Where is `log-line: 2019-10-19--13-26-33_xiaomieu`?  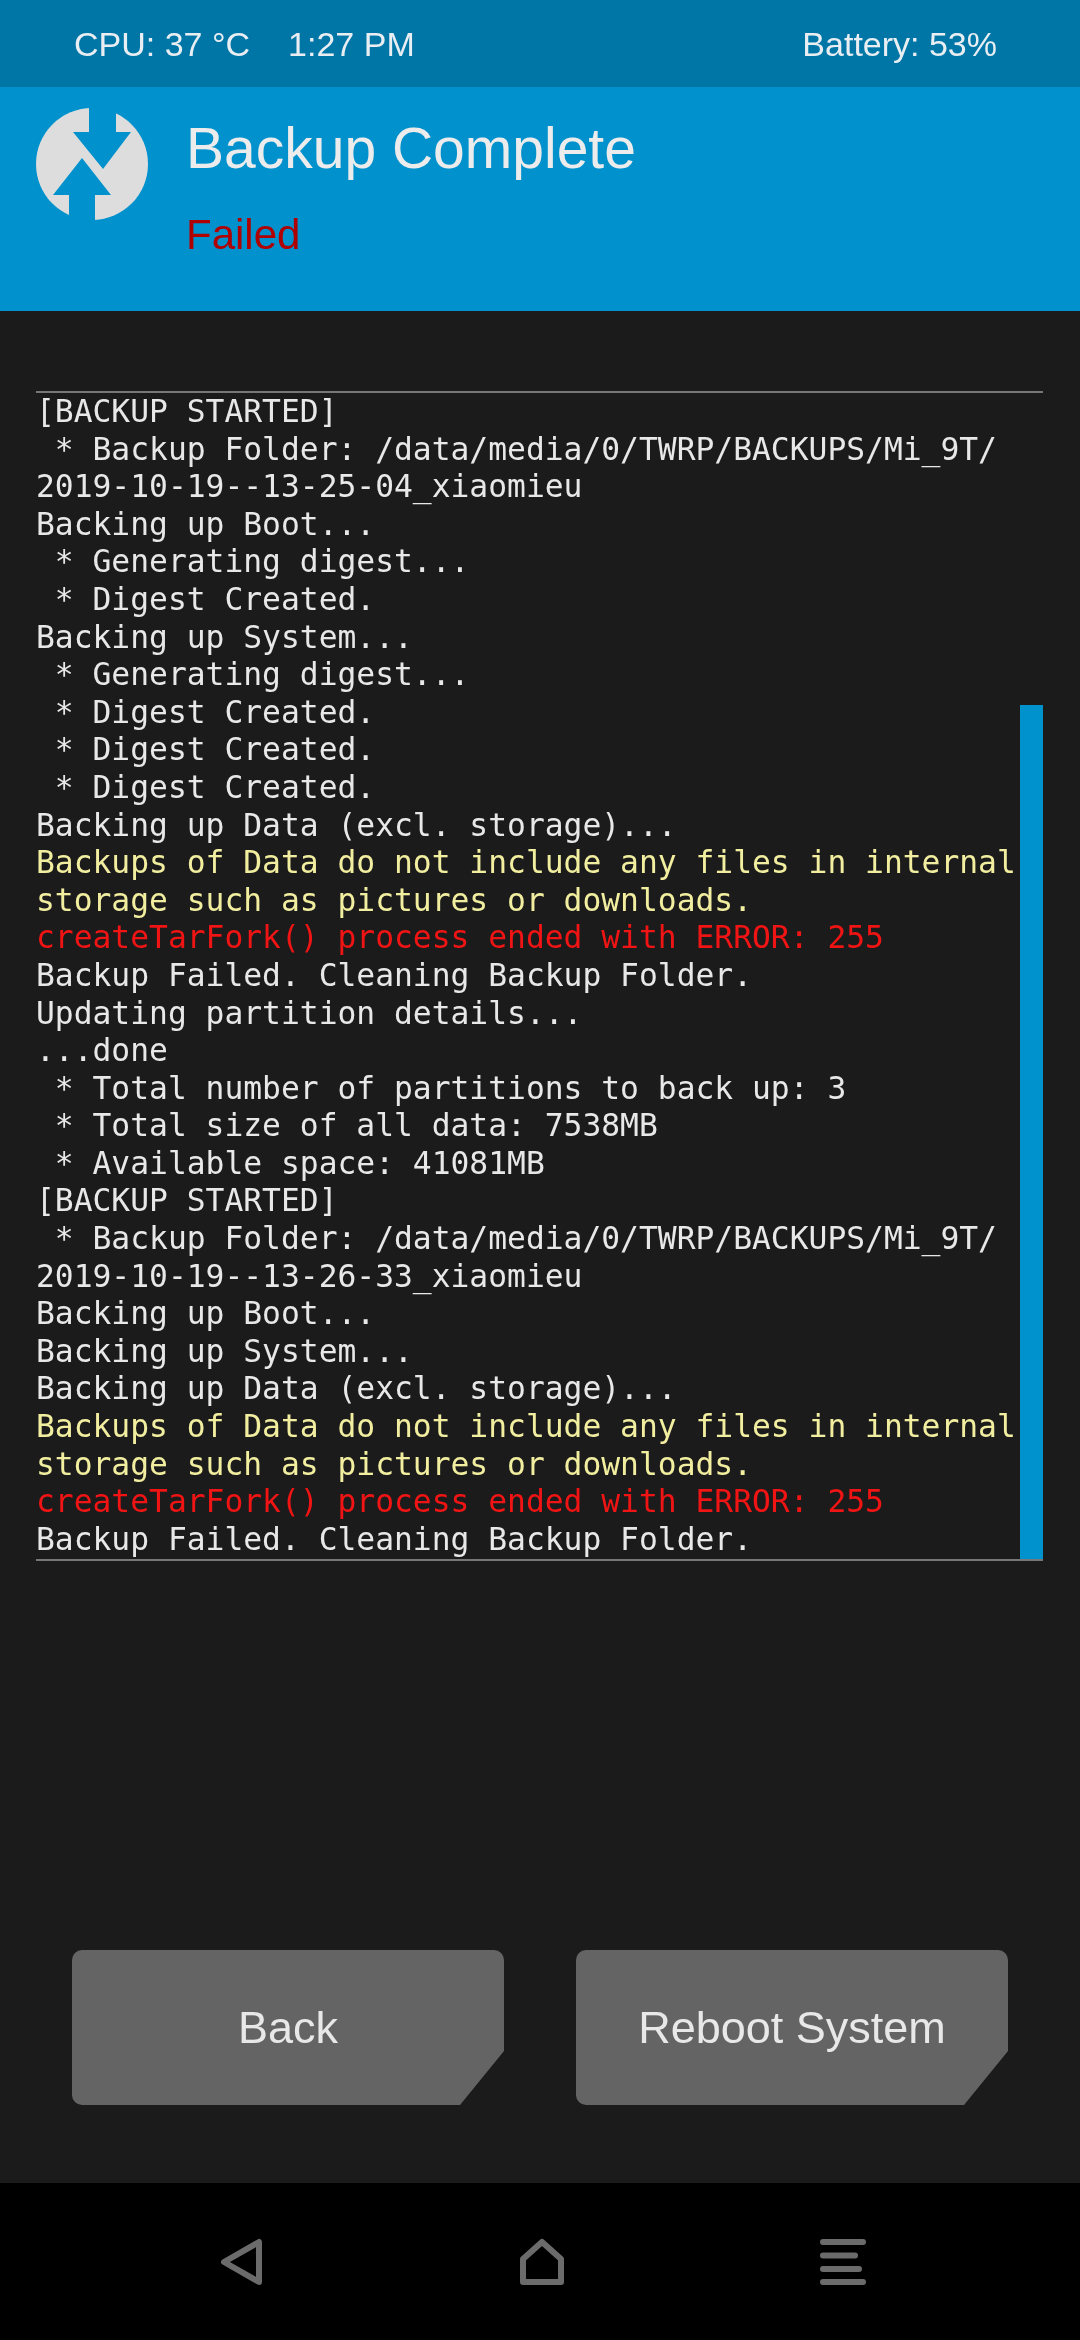 log-line: 2019-10-19--13-26-33_xiaomieu is located at coordinates (310, 1276).